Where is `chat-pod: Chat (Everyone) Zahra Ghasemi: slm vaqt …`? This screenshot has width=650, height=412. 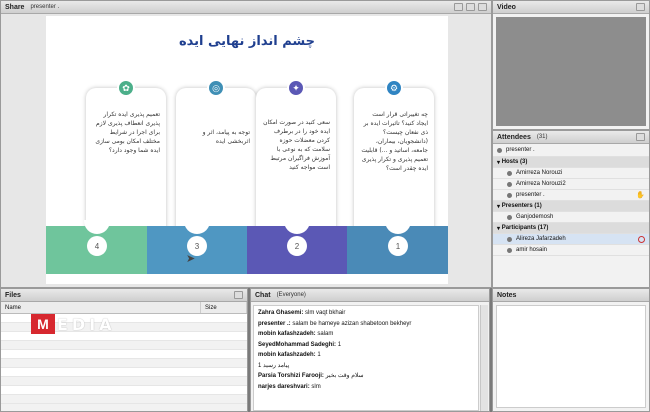 chat-pod: Chat (Everyone) Zahra Ghasemi: slm vaqt … is located at coordinates (370, 350).